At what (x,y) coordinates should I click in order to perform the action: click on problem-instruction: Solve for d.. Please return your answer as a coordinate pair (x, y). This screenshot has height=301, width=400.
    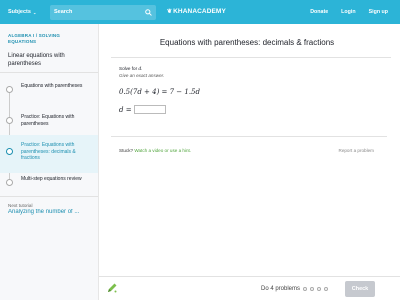
    Looking at the image, I should click on (130, 69).